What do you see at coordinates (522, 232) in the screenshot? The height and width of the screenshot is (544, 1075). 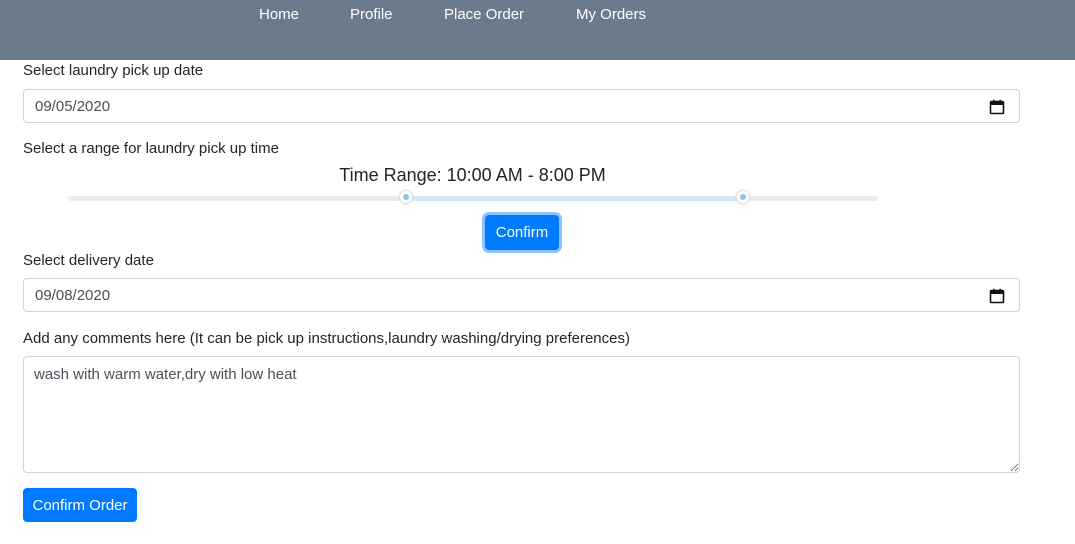 I see `confirm-time-range-button: Confirm` at bounding box center [522, 232].